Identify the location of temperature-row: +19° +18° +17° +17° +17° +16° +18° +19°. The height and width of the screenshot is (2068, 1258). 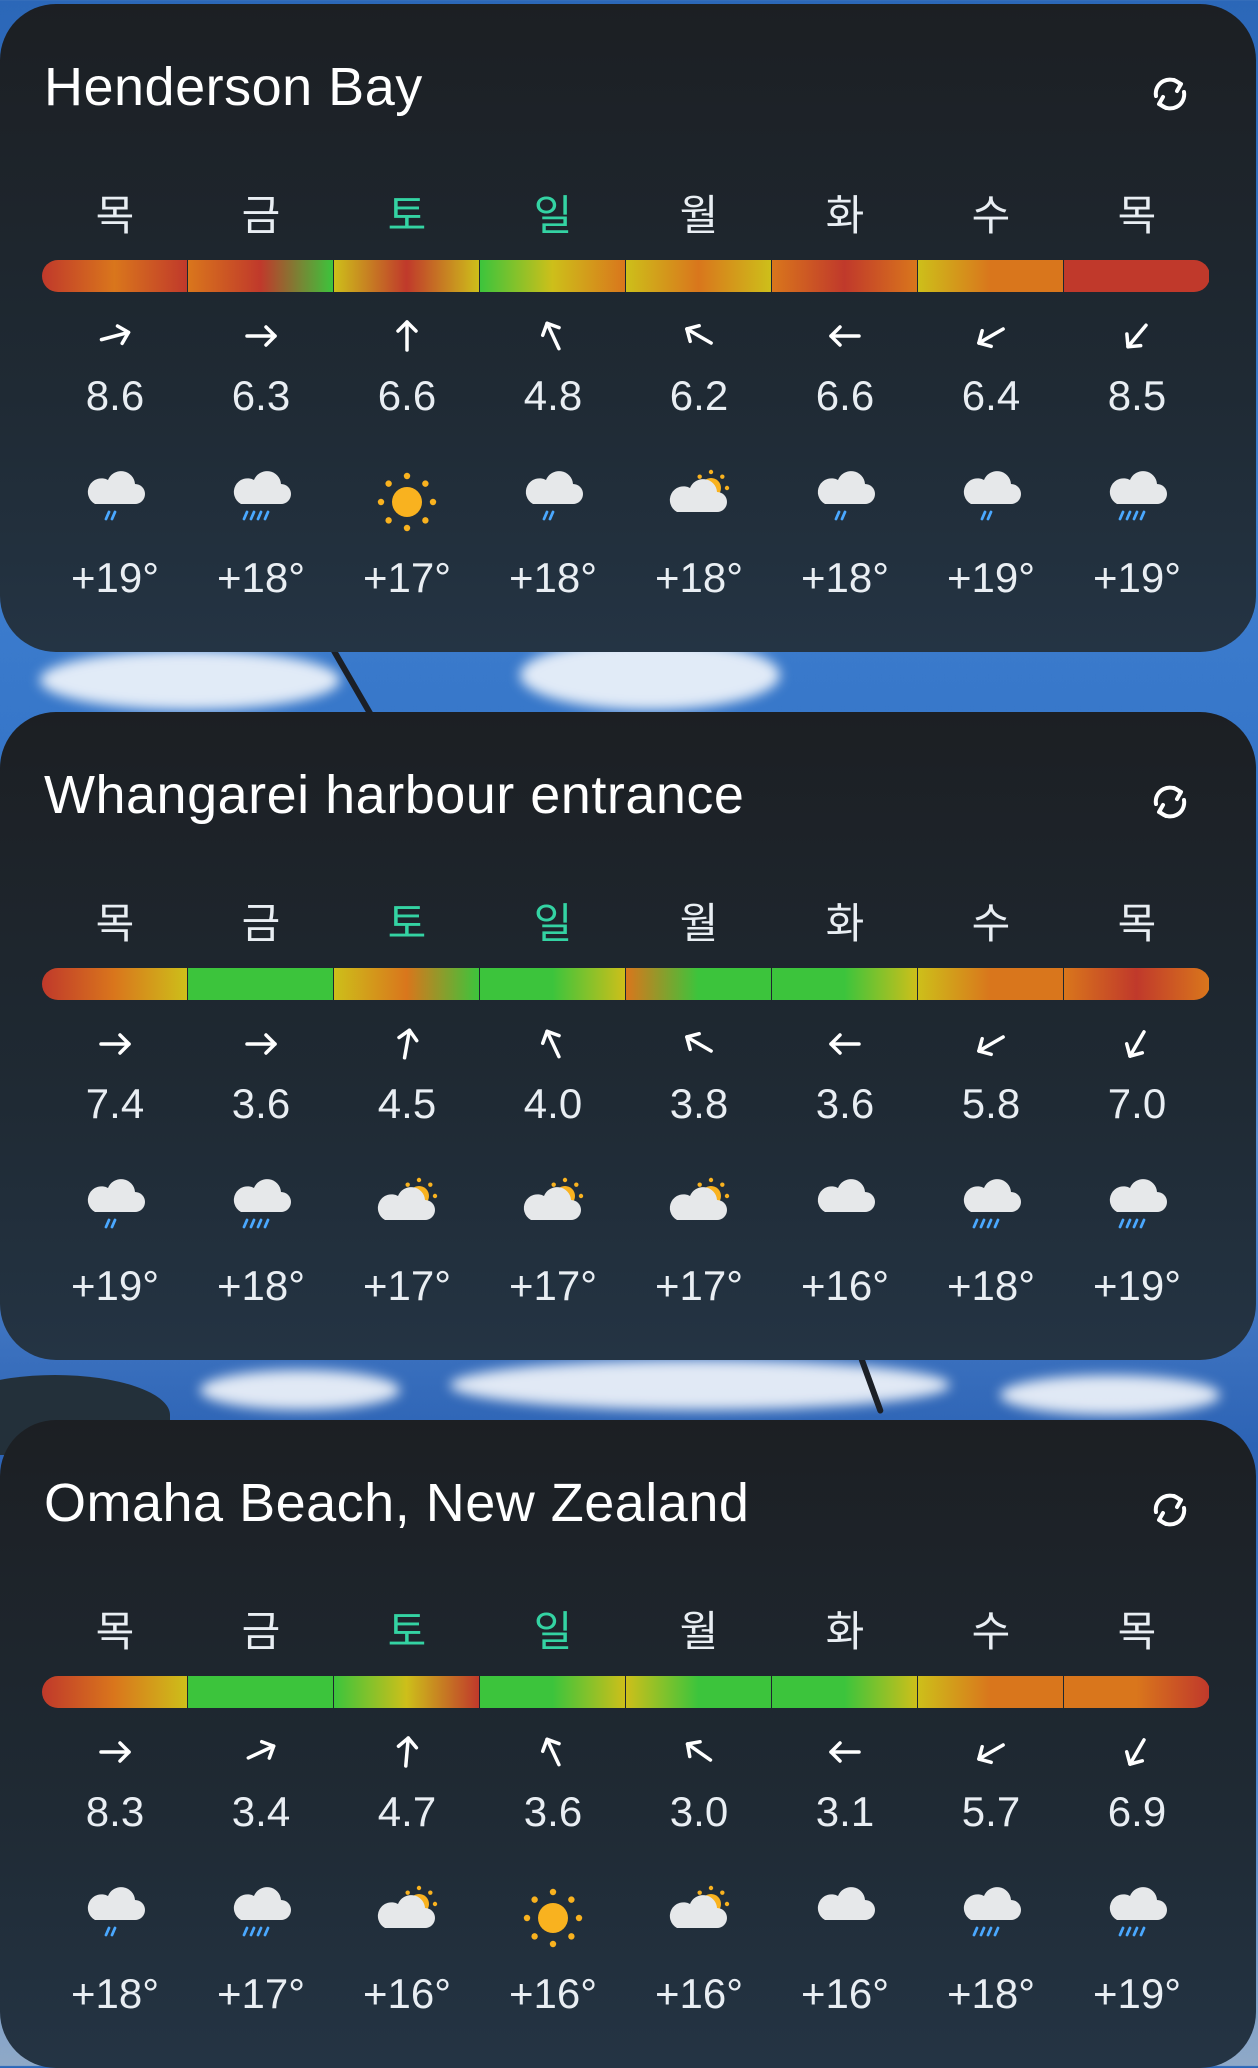
(626, 1286).